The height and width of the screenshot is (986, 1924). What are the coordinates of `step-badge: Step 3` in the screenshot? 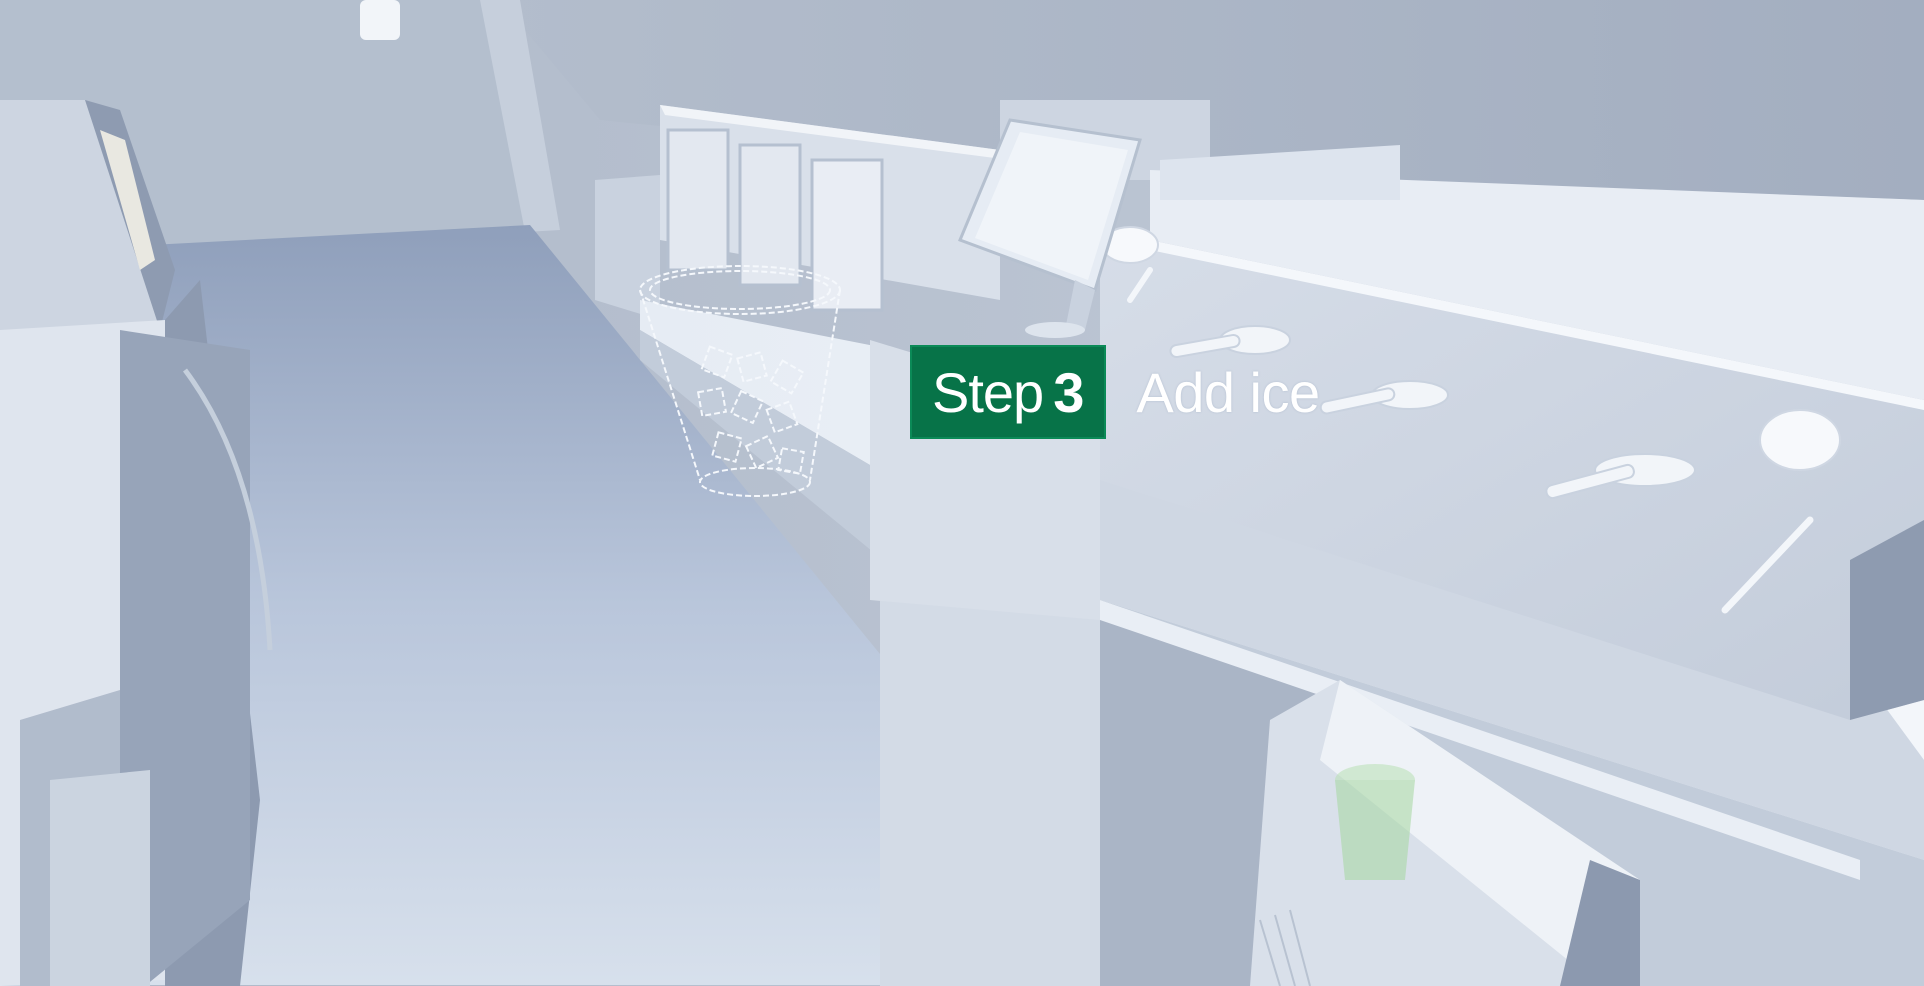 It's located at (1008, 392).